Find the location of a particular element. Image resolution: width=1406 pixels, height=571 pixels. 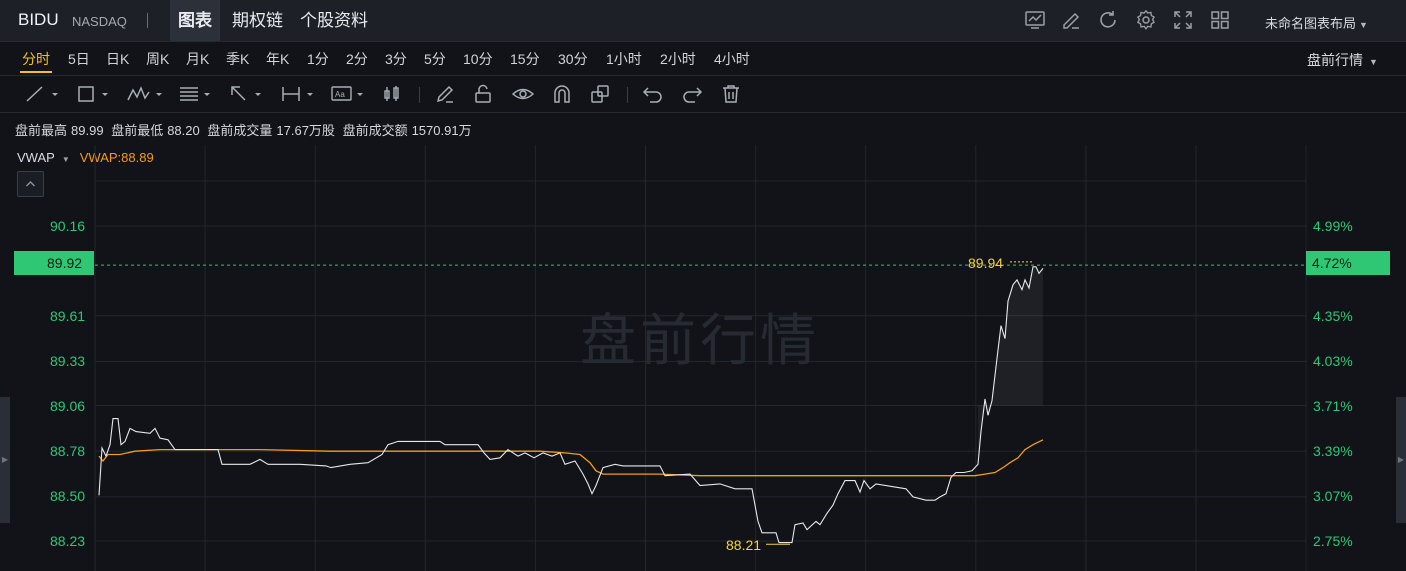

percent-tick: 4.03% is located at coordinates (1333, 361).